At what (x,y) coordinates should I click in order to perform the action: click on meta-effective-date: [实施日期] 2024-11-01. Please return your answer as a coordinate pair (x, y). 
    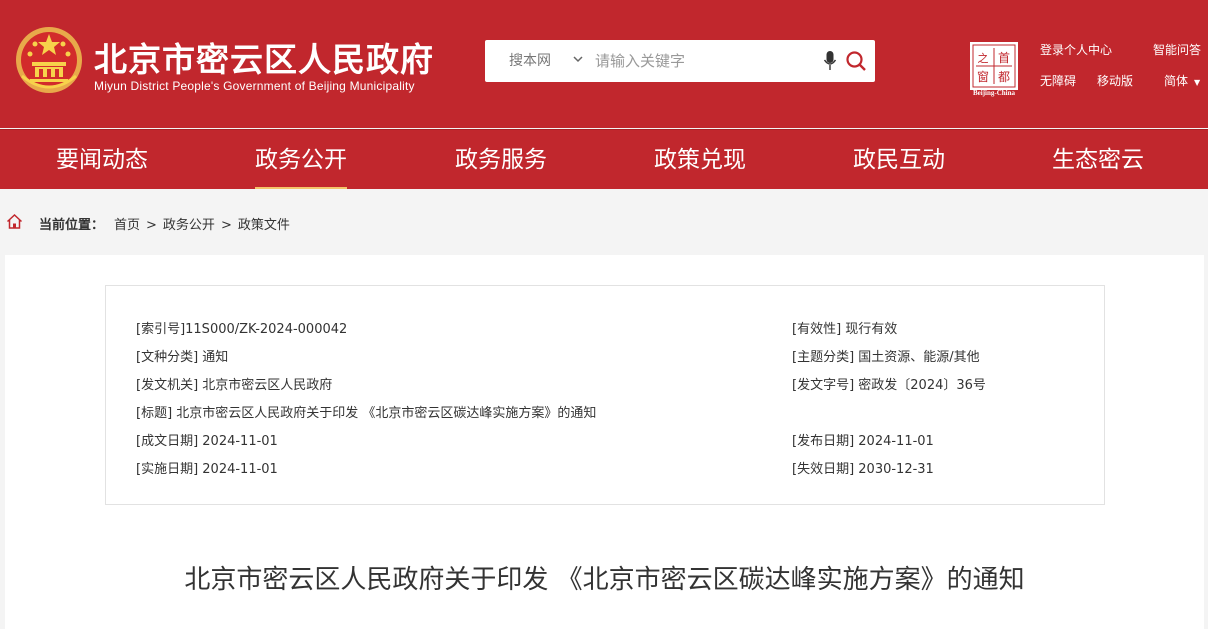
    Looking at the image, I should click on (207, 469).